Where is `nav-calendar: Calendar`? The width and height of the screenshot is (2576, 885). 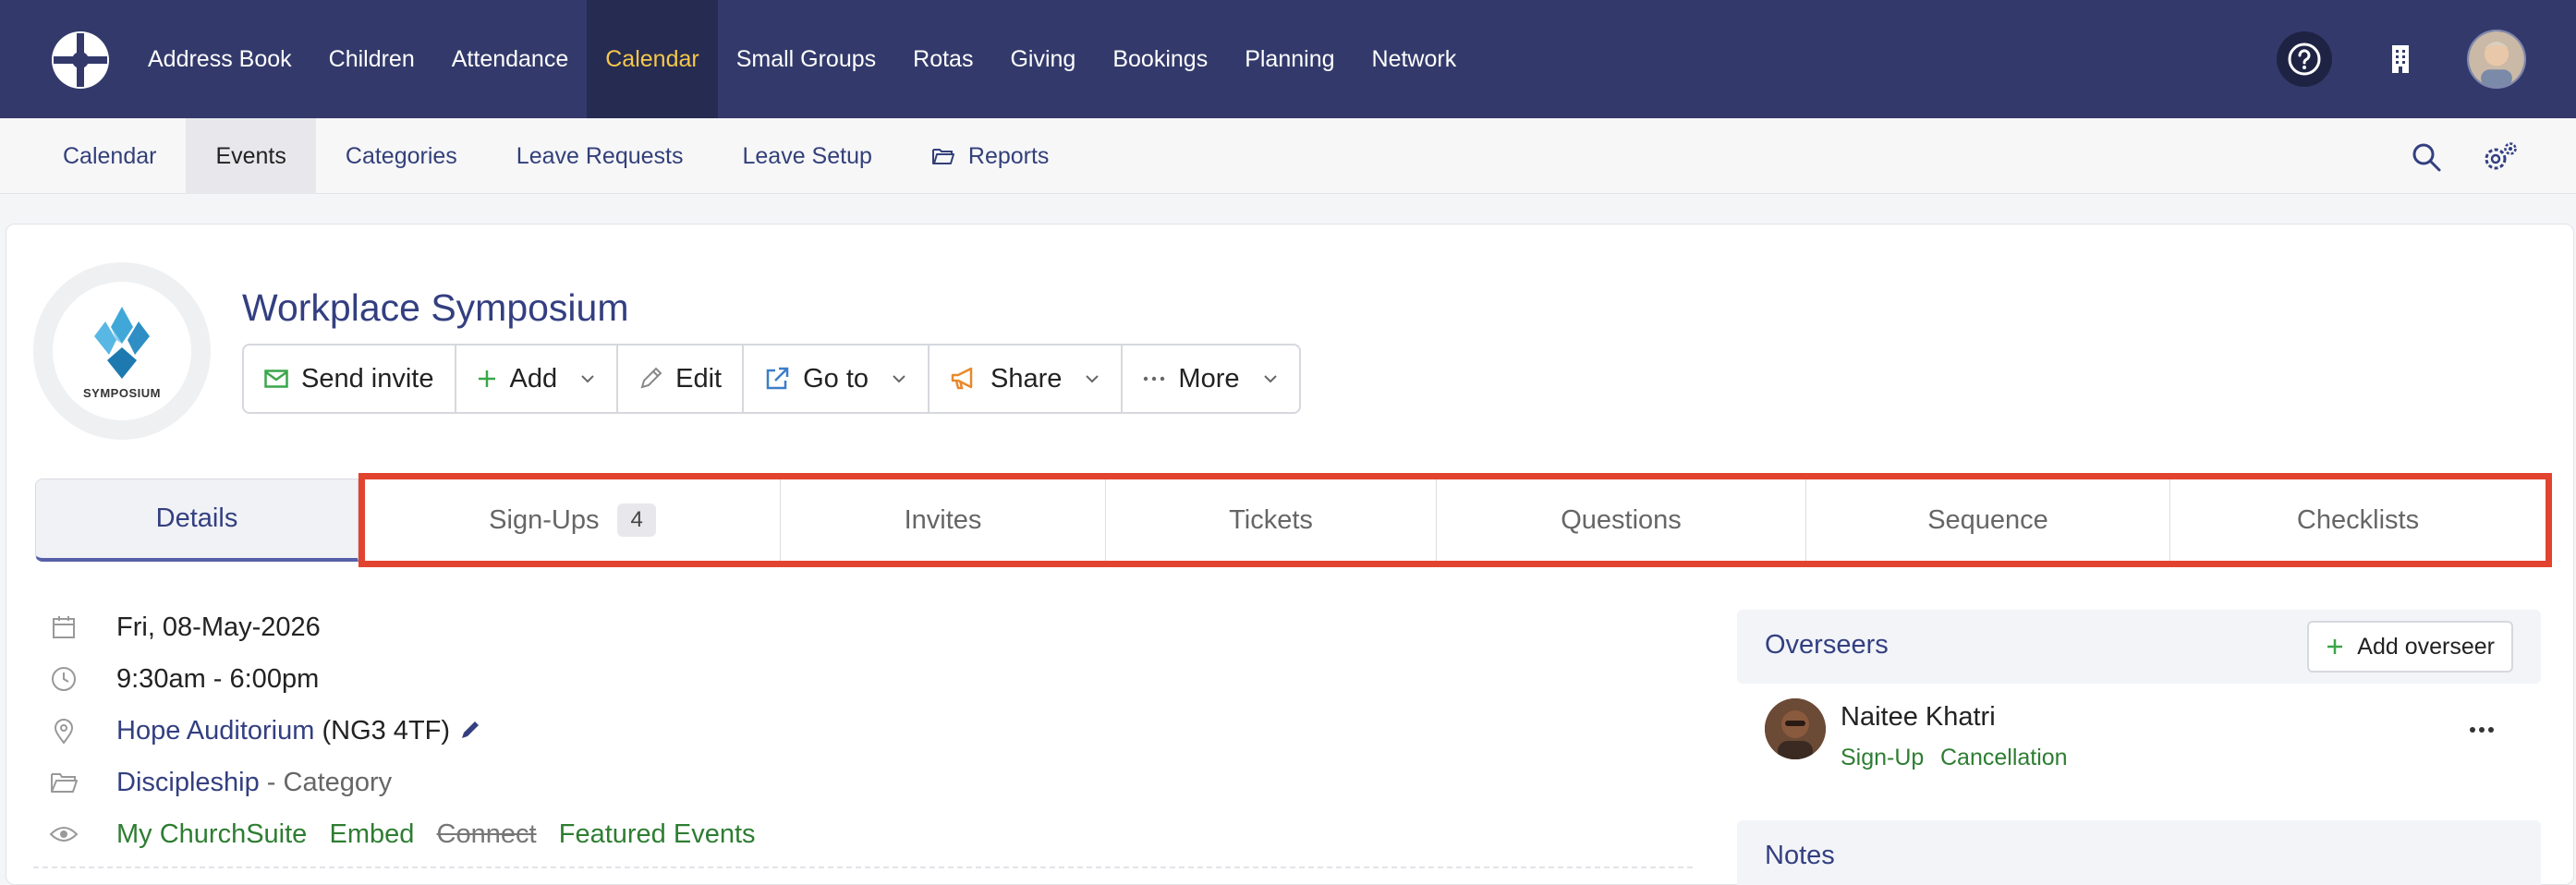
nav-calendar: Calendar is located at coordinates (652, 59).